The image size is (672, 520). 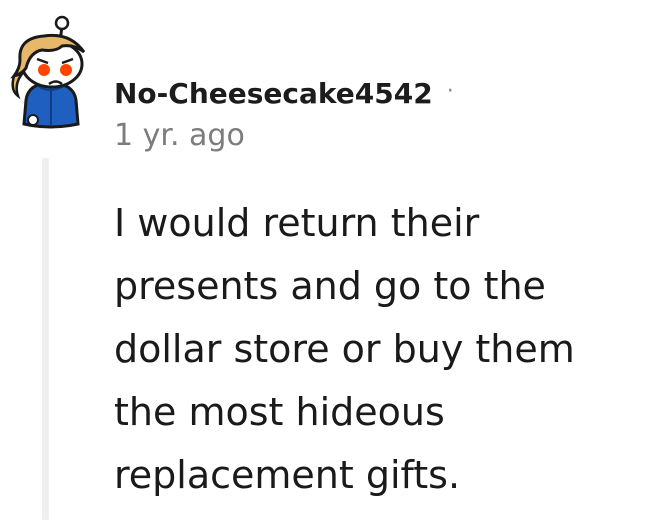 I want to click on user-avatar, so click(x=50, y=71).